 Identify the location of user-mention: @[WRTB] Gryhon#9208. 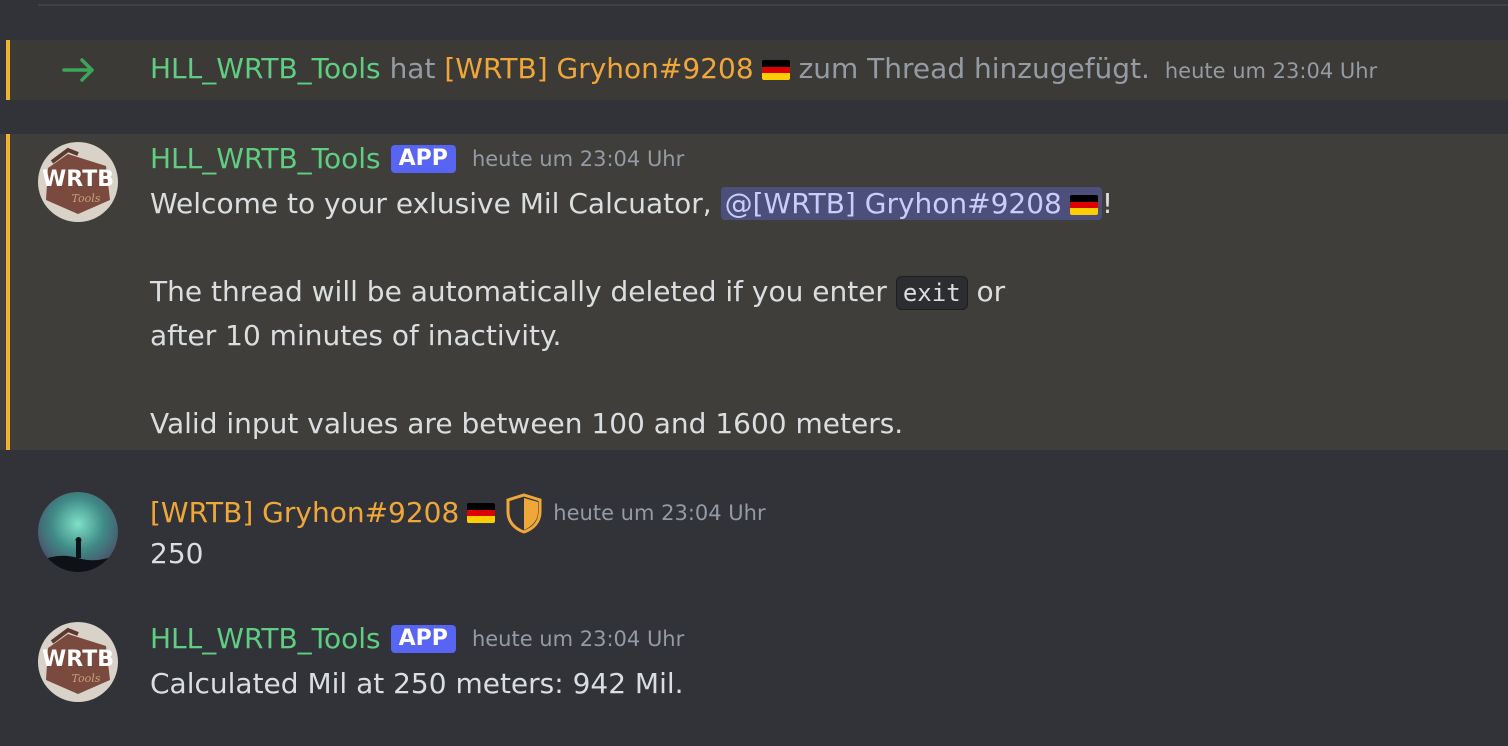
(911, 203).